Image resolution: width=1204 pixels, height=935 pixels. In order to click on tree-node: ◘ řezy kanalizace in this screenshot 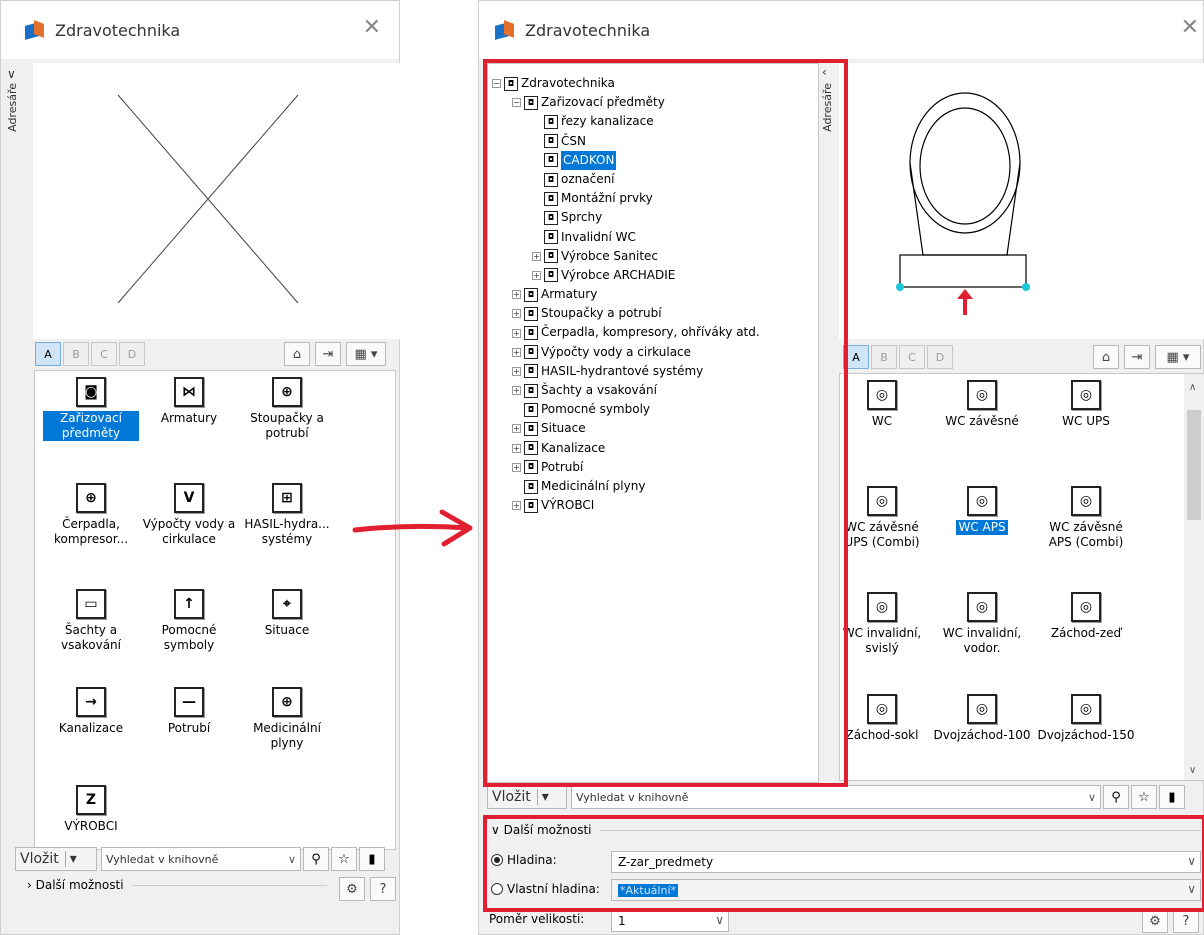, I will do `click(626, 121)`.